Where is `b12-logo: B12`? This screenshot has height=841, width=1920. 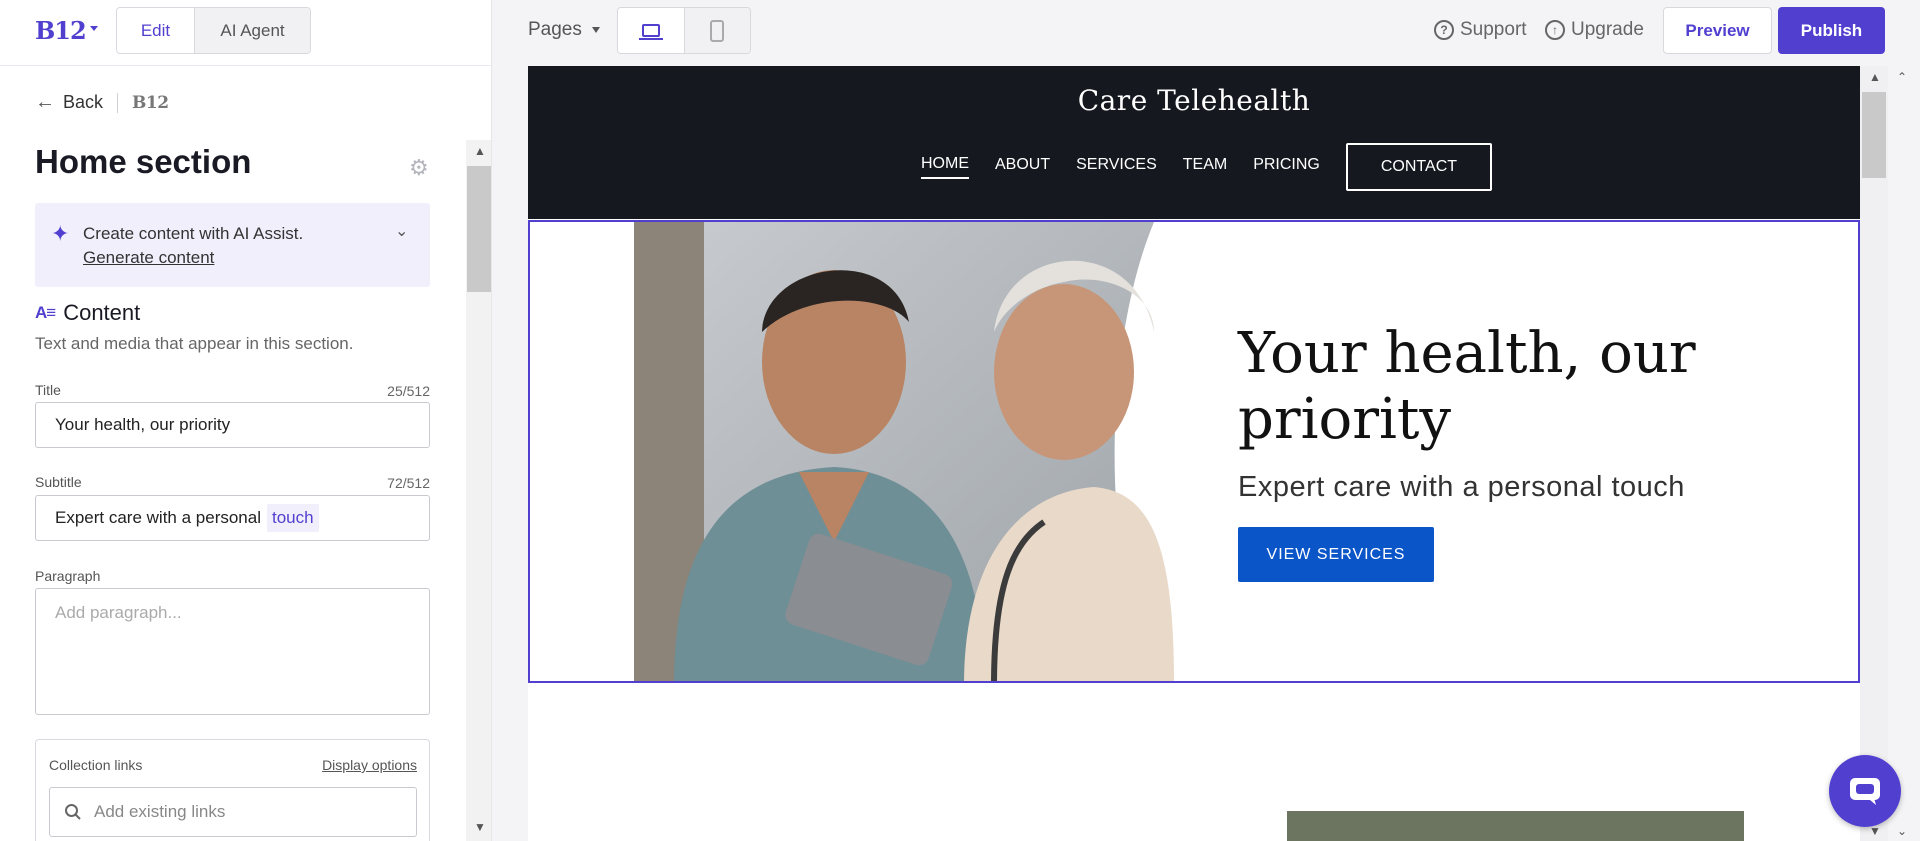
b12-logo: B12 is located at coordinates (61, 30).